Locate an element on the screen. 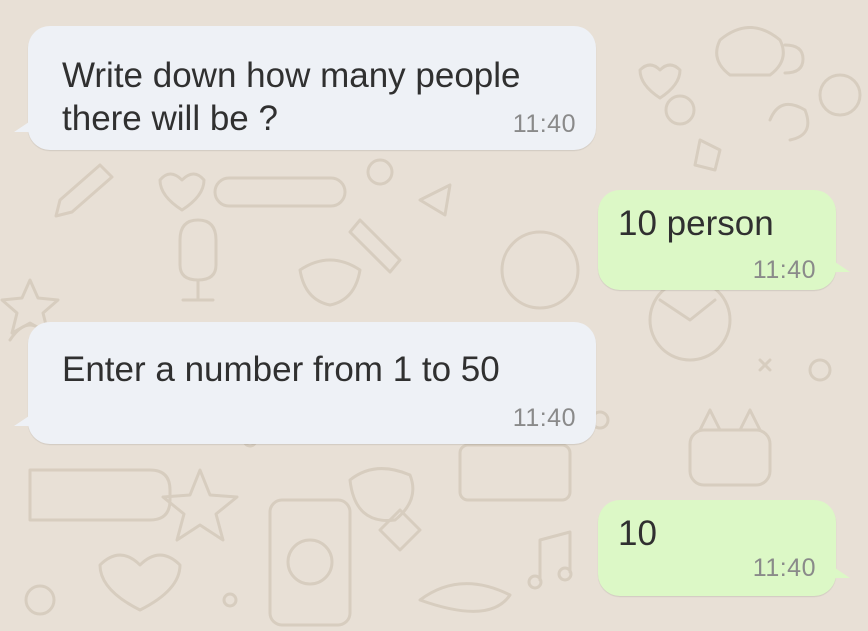 Image resolution: width=868 pixels, height=631 pixels. outgoing-message-bubble: 10 person 11:40 is located at coordinates (724, 240).